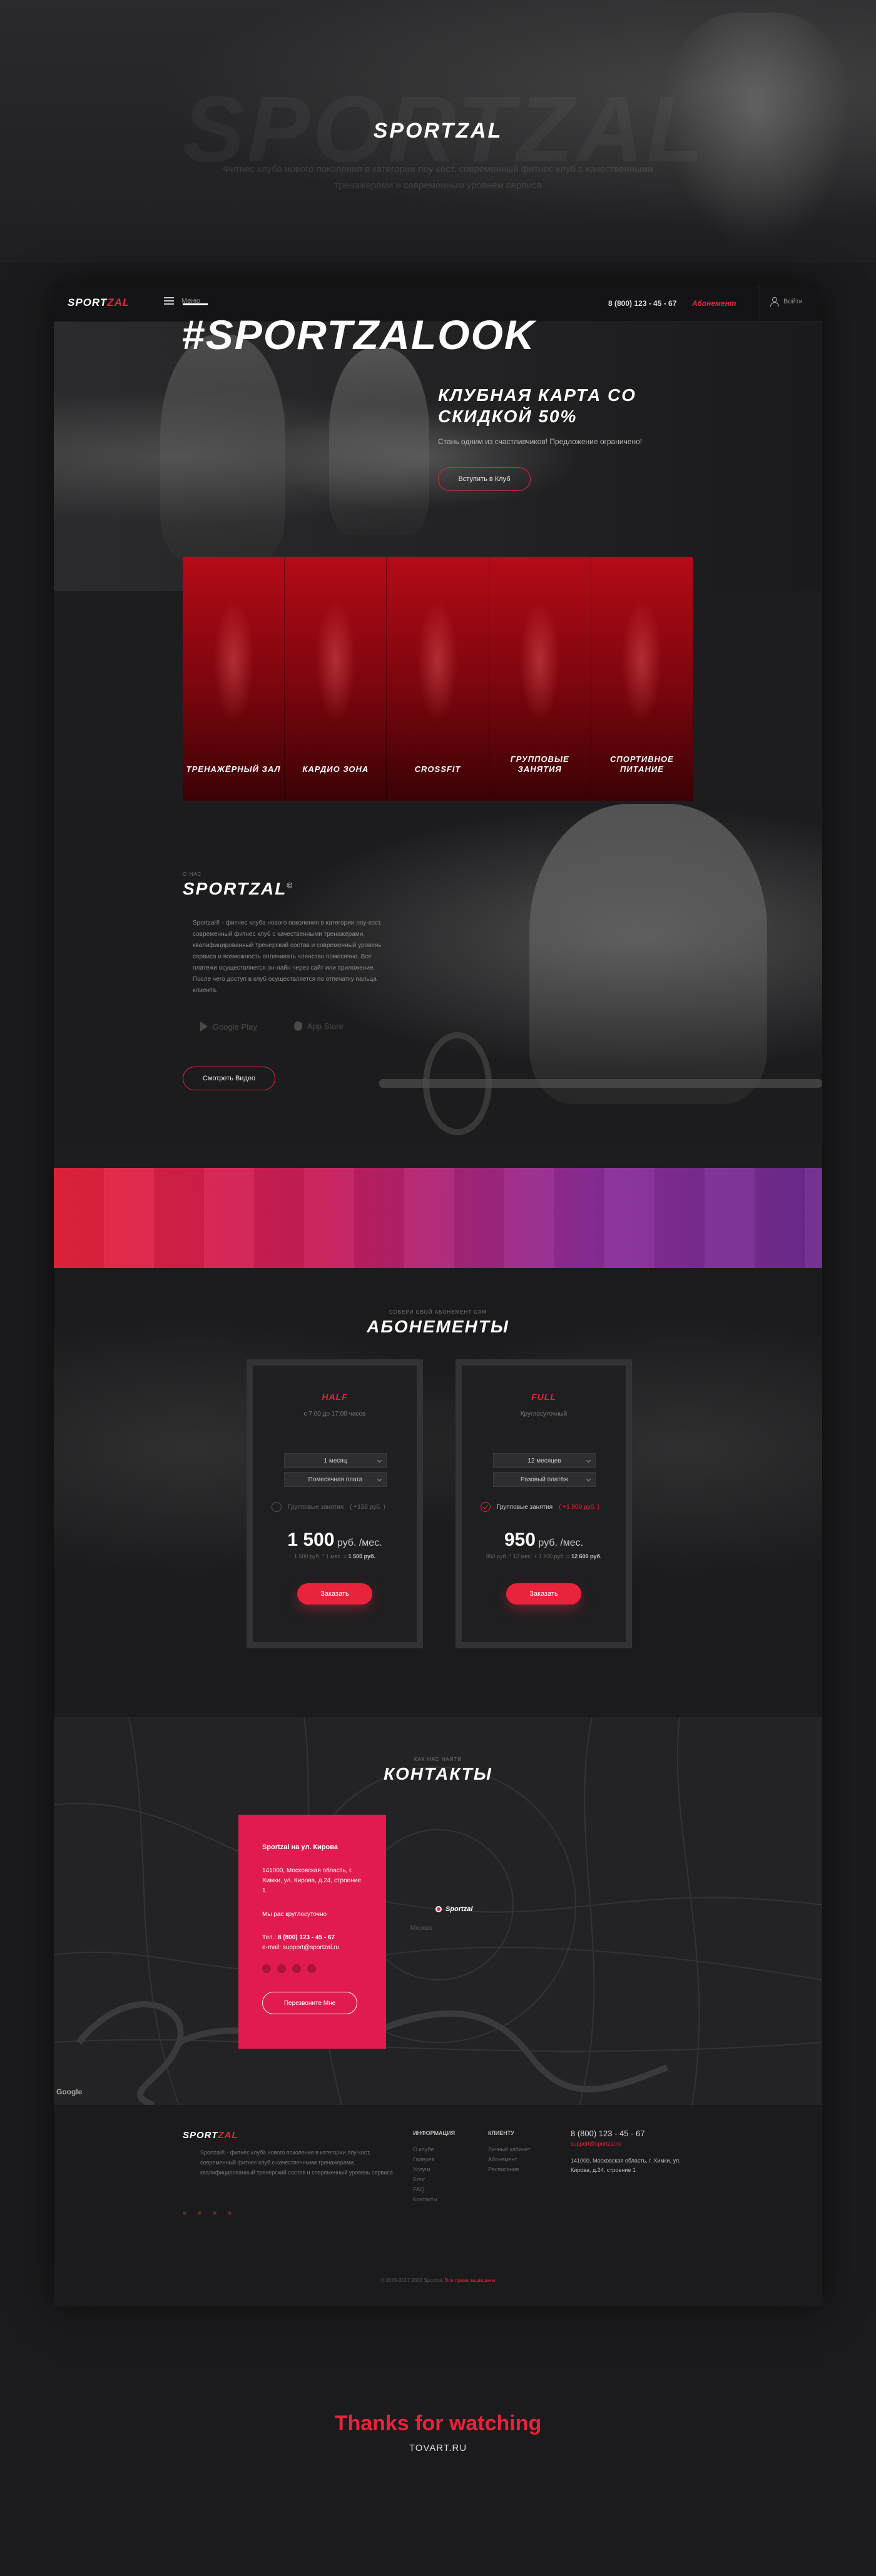 This screenshot has height=2576, width=876. I want to click on app-store-link: App Store, so click(319, 1026).